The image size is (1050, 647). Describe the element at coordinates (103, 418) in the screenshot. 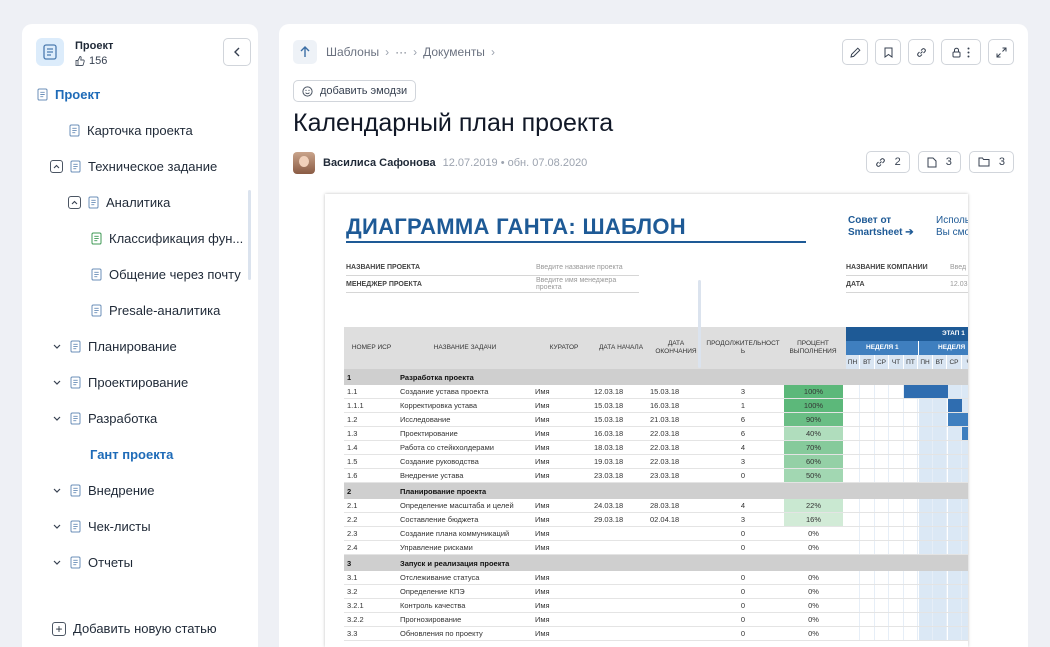

I see `sidebar-item: Разработка` at that location.